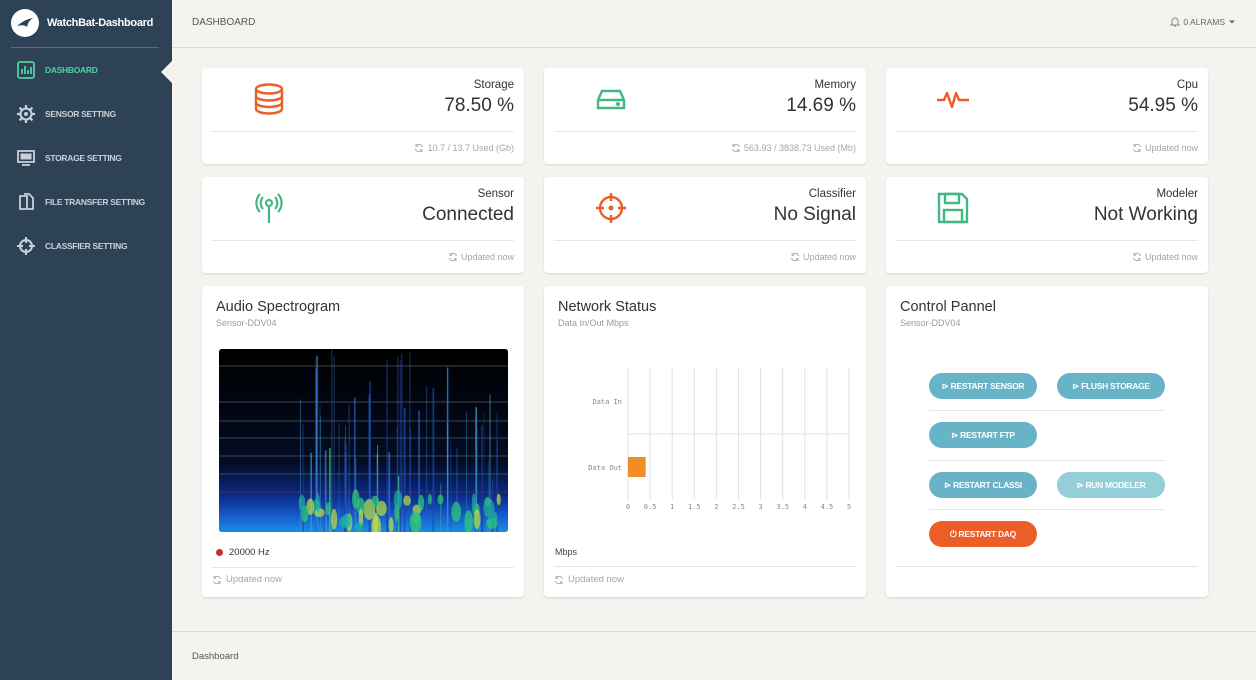 The height and width of the screenshot is (680, 1256). I want to click on bar-chart-icon, so click(26, 70).